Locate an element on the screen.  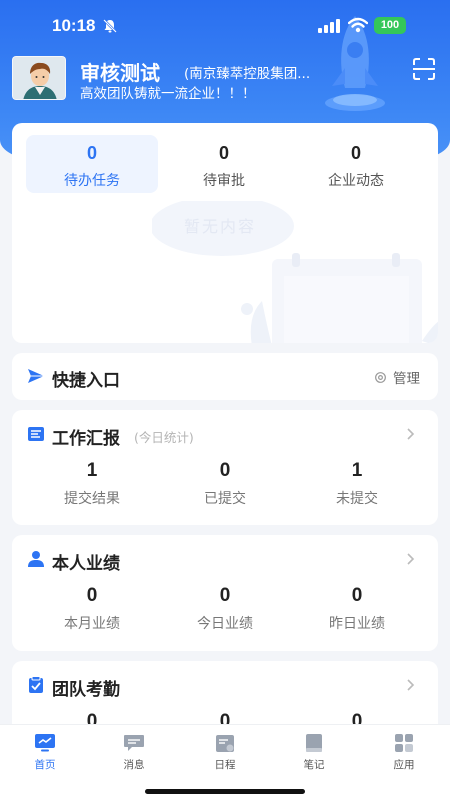
user-icon is located at coordinates (36, 559).